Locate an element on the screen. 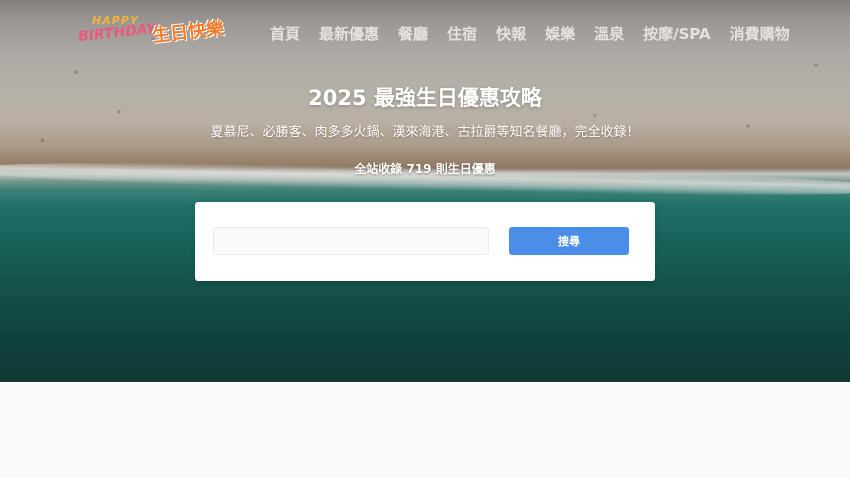  hero-subtitle: 夏慕尼、必勝客、肉多多火鍋、漢來海港、古拉爵等知名餐廳，完全收錄！ is located at coordinates (425, 132).